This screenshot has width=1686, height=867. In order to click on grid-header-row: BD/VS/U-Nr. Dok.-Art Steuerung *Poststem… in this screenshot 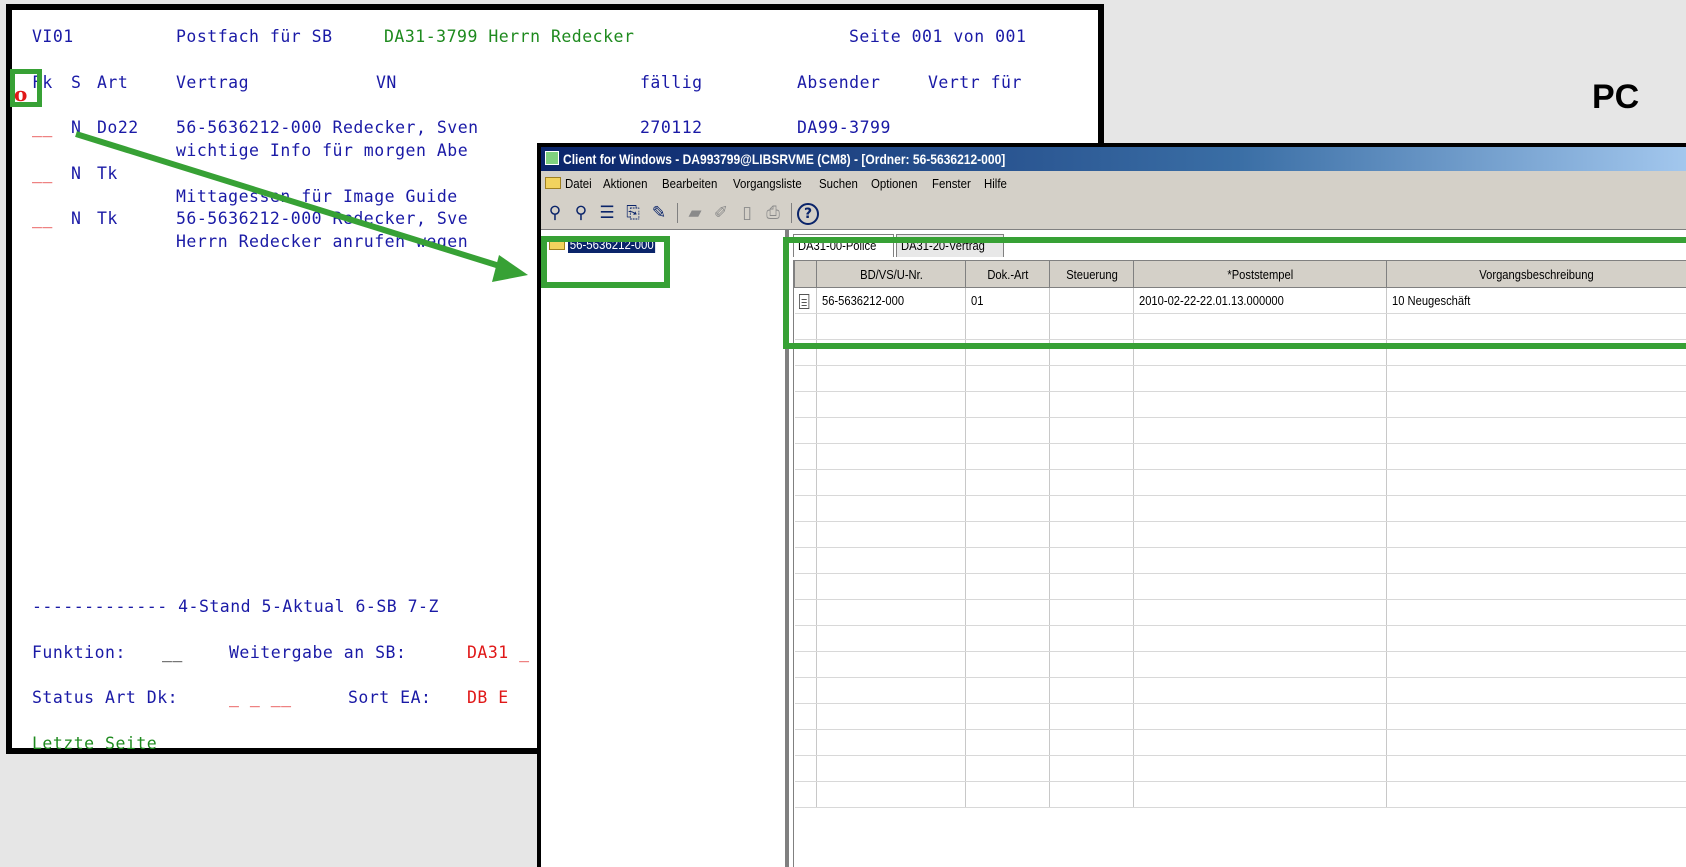, I will do `click(1240, 274)`.